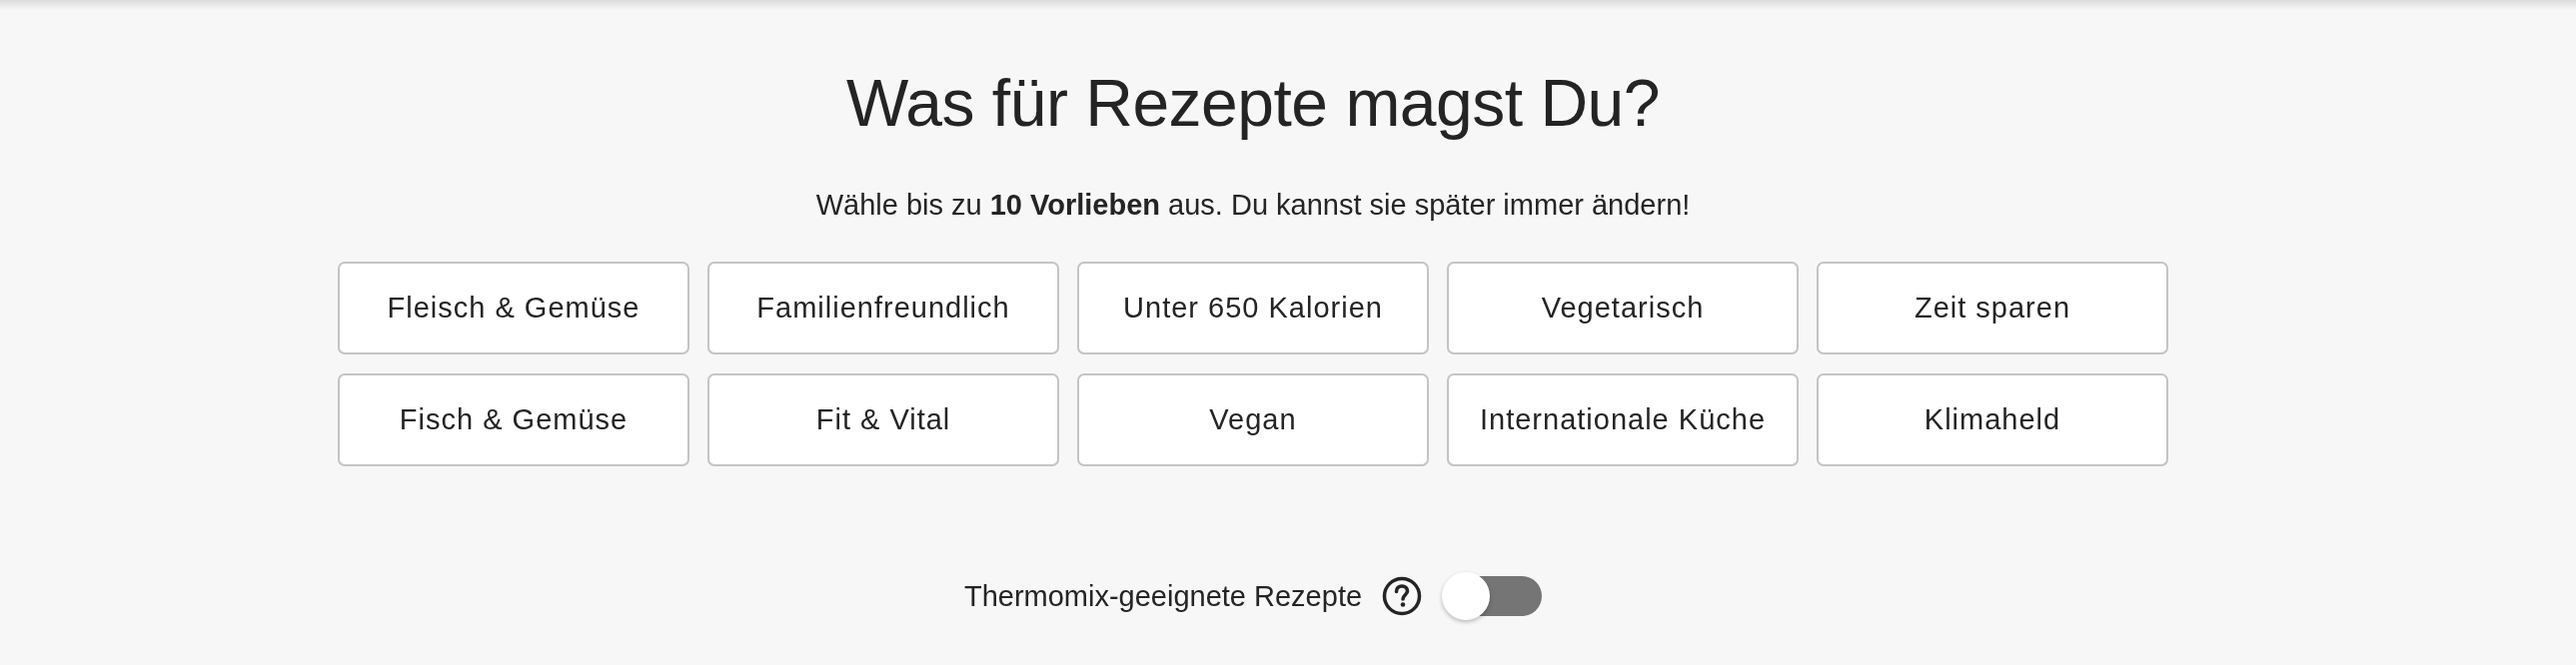 The height and width of the screenshot is (665, 2576). I want to click on preference-button: Fit & Vital, so click(883, 419).